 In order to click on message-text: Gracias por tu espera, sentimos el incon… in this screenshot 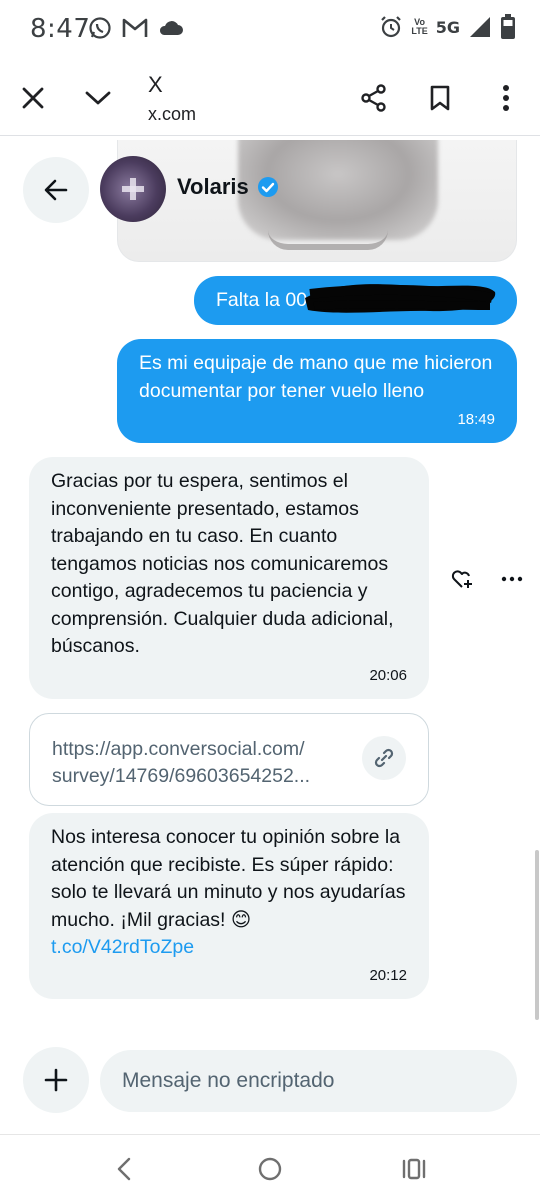, I will do `click(222, 563)`.